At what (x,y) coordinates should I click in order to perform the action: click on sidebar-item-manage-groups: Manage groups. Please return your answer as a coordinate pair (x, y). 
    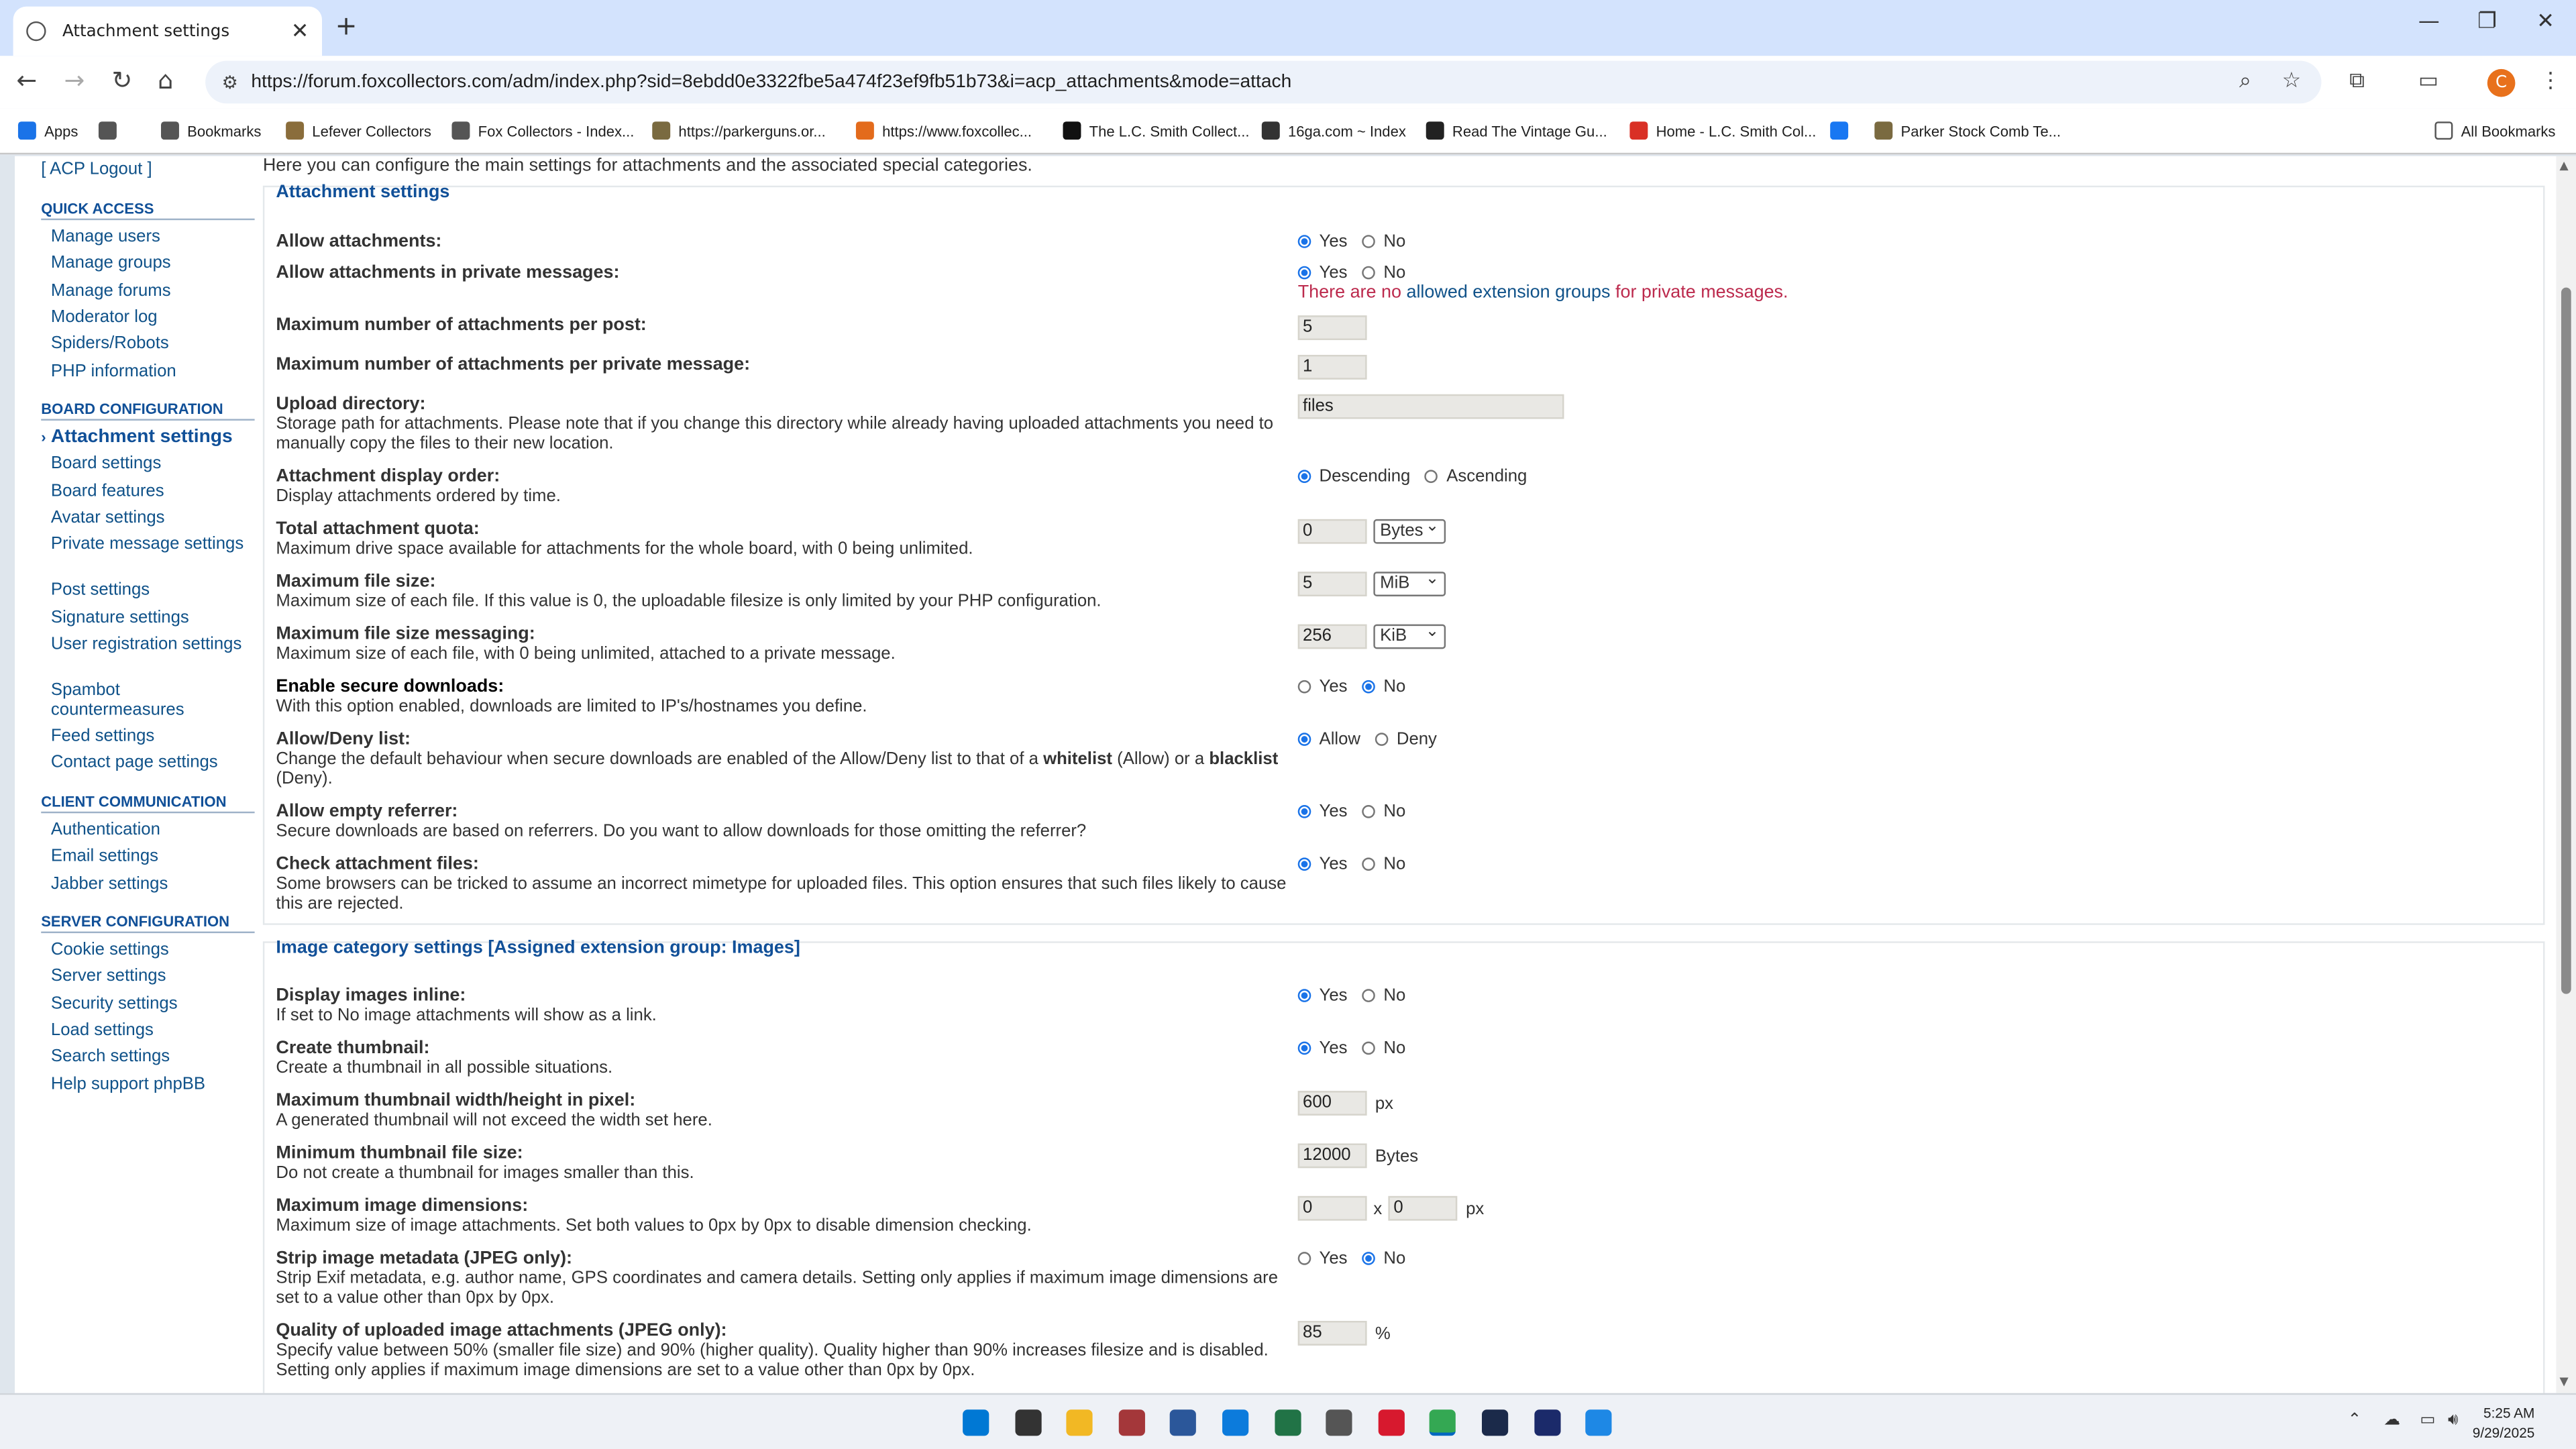
    Looking at the image, I should click on (153, 263).